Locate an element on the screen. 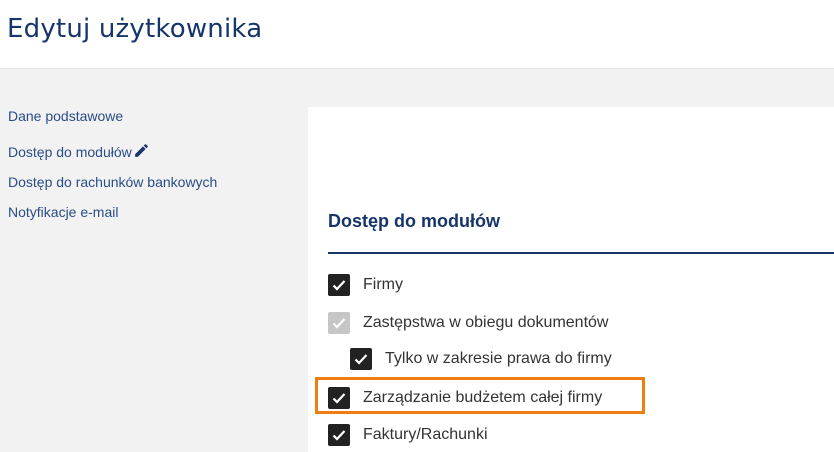  section-title: Dostęp do modułów is located at coordinates (414, 221).